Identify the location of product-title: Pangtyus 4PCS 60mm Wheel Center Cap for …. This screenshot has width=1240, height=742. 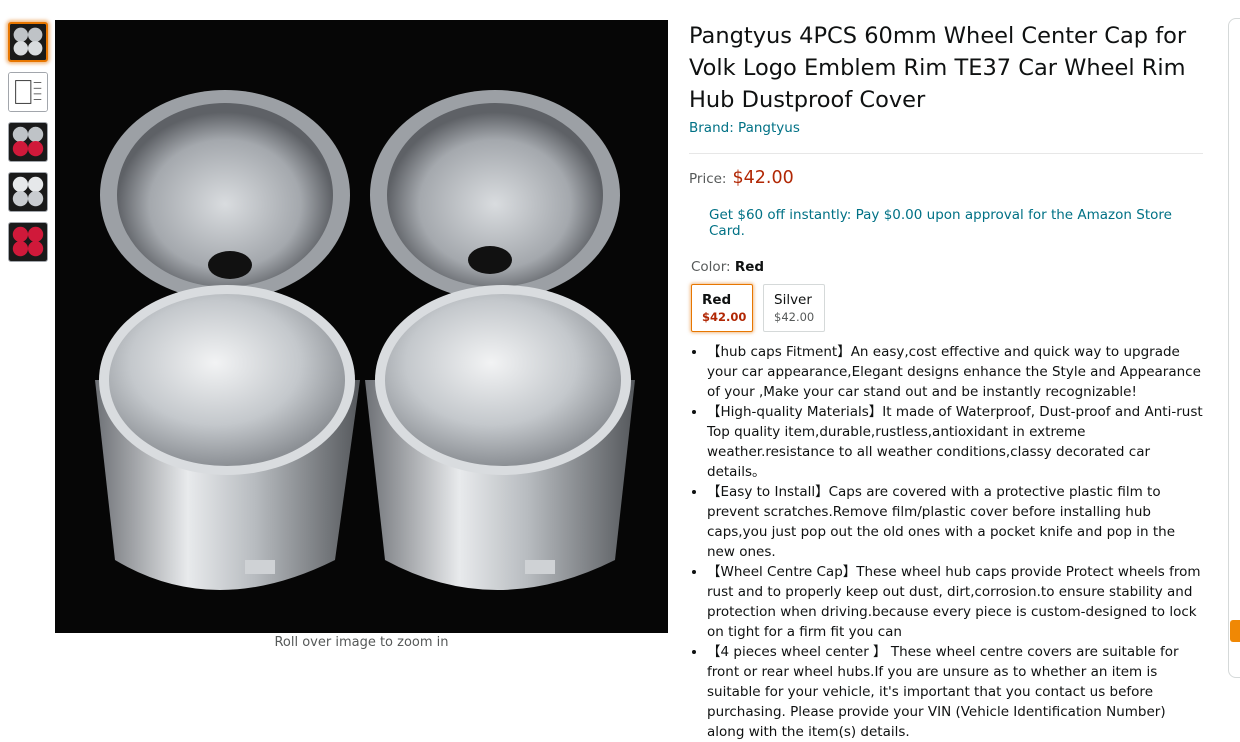
(938, 68).